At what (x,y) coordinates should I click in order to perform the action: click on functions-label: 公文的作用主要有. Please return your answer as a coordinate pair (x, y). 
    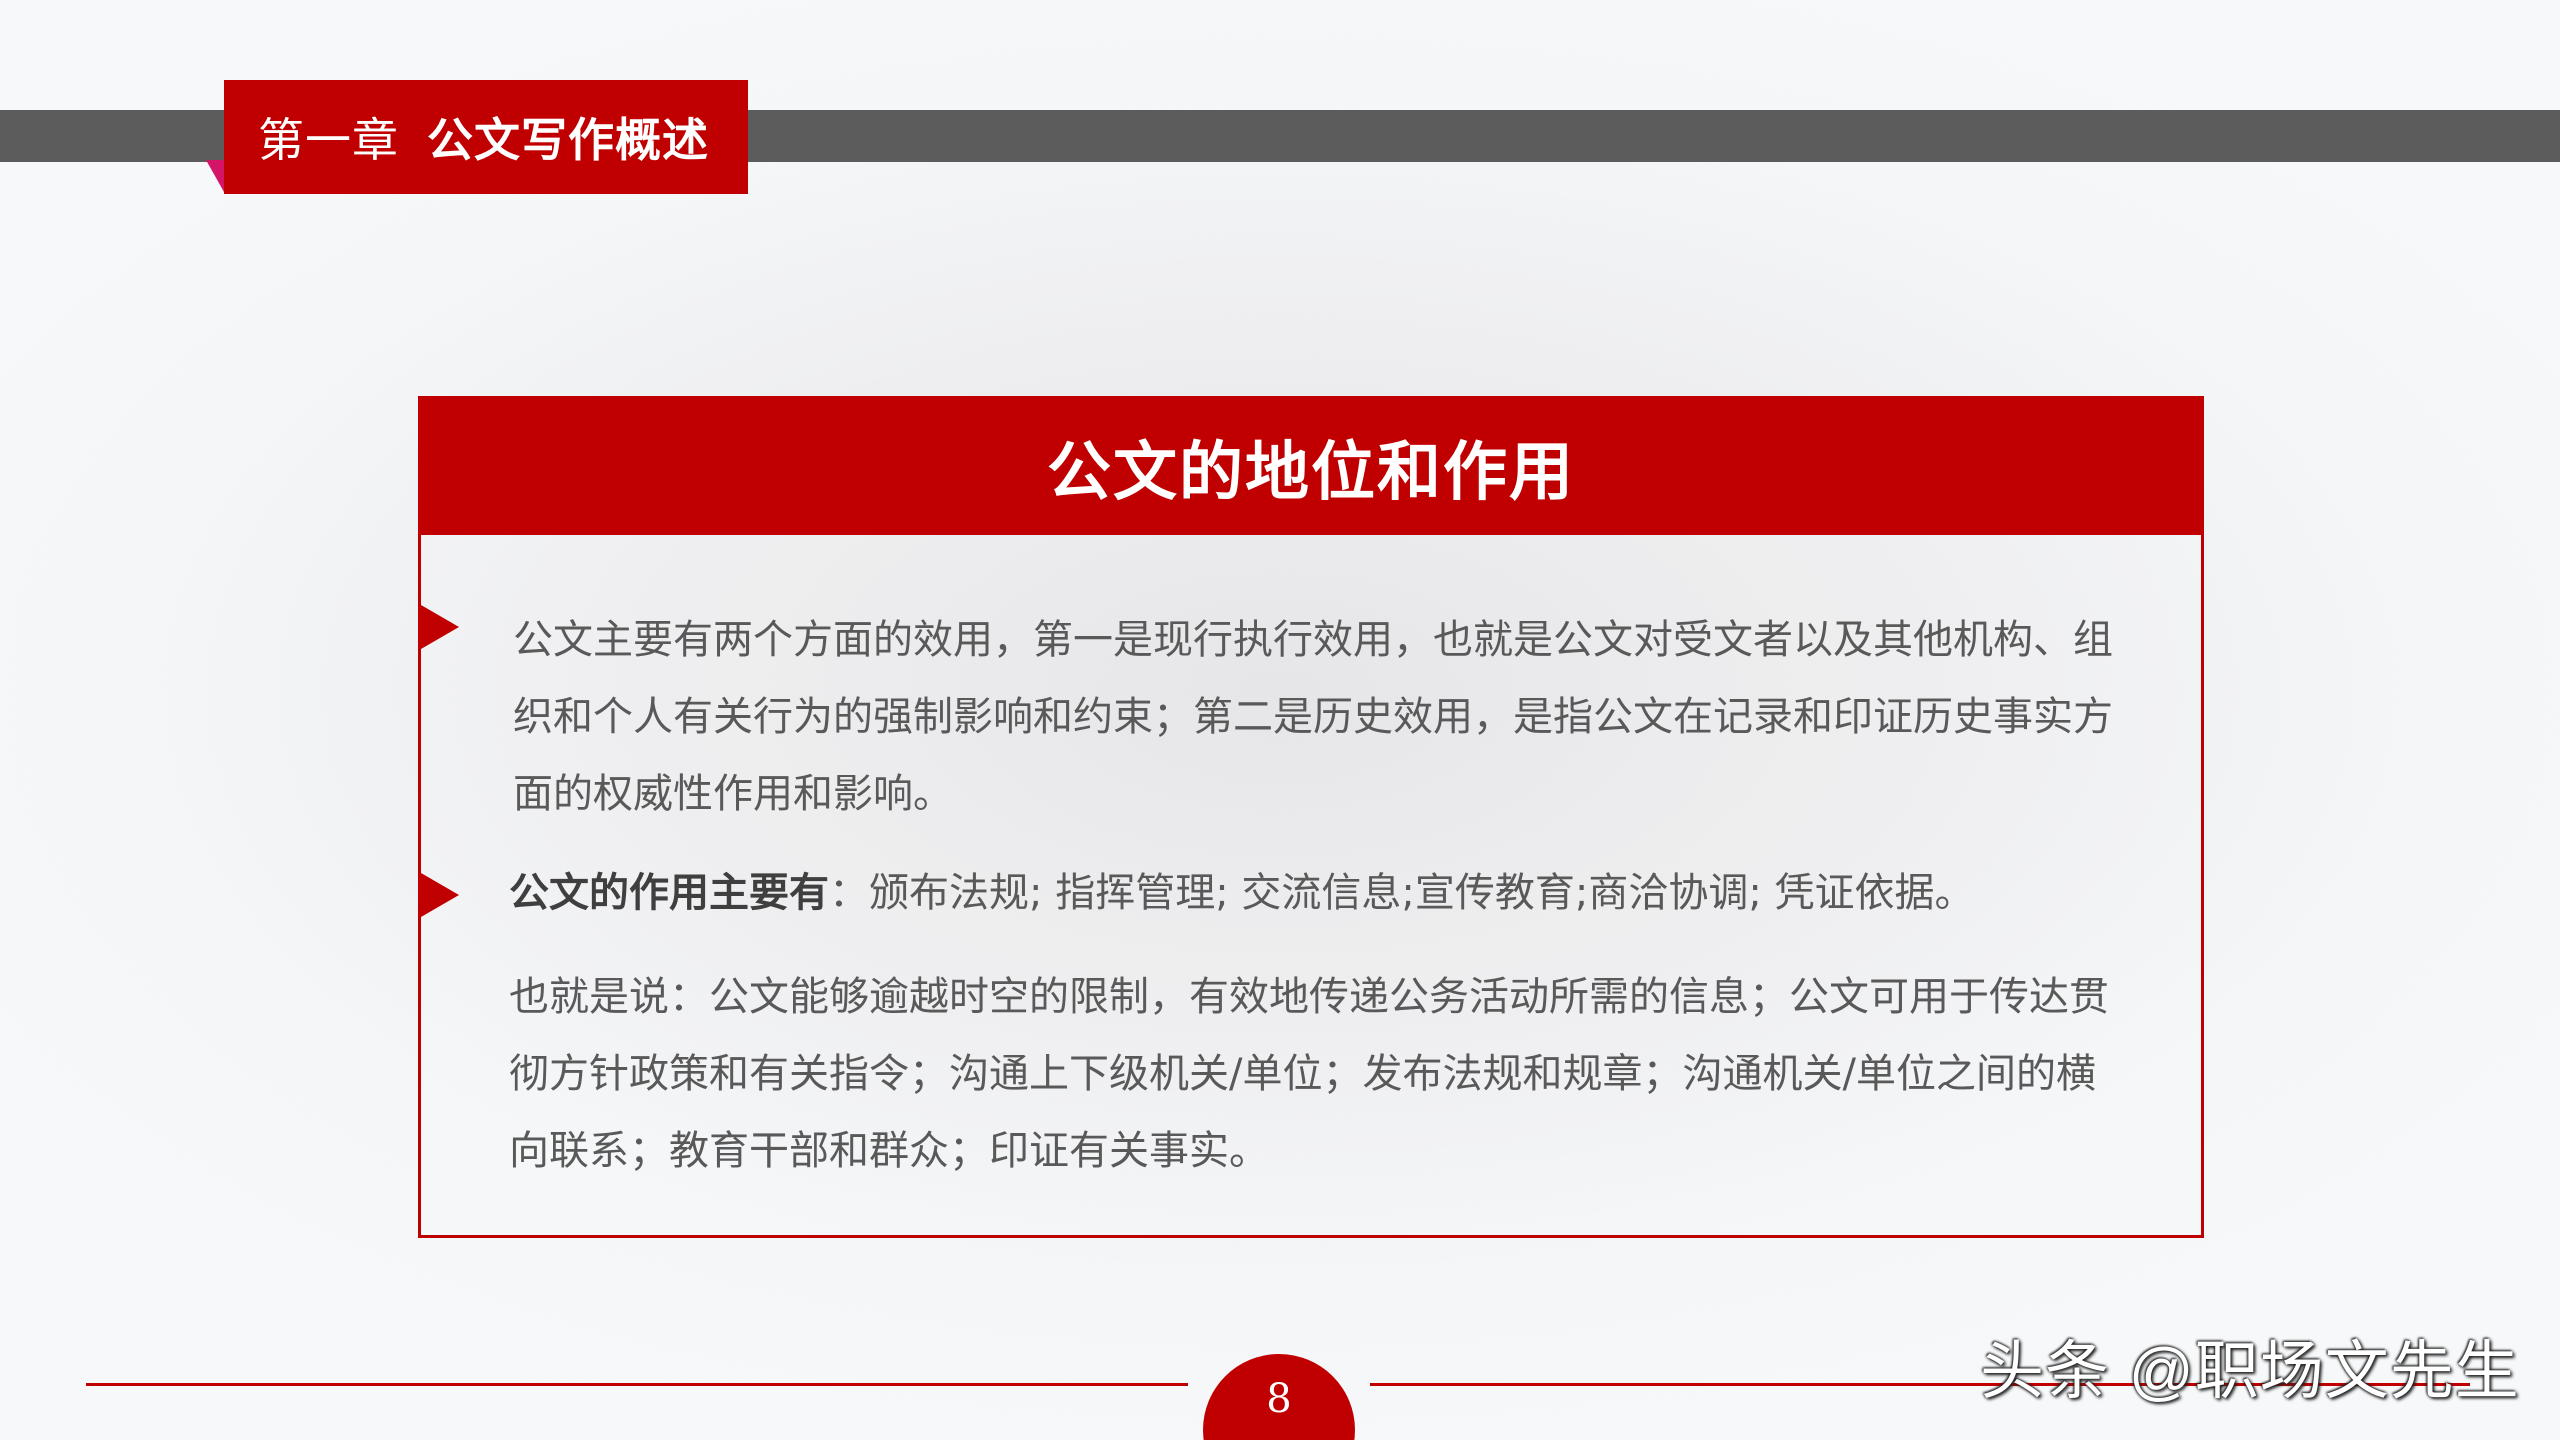
    Looking at the image, I should click on (669, 893).